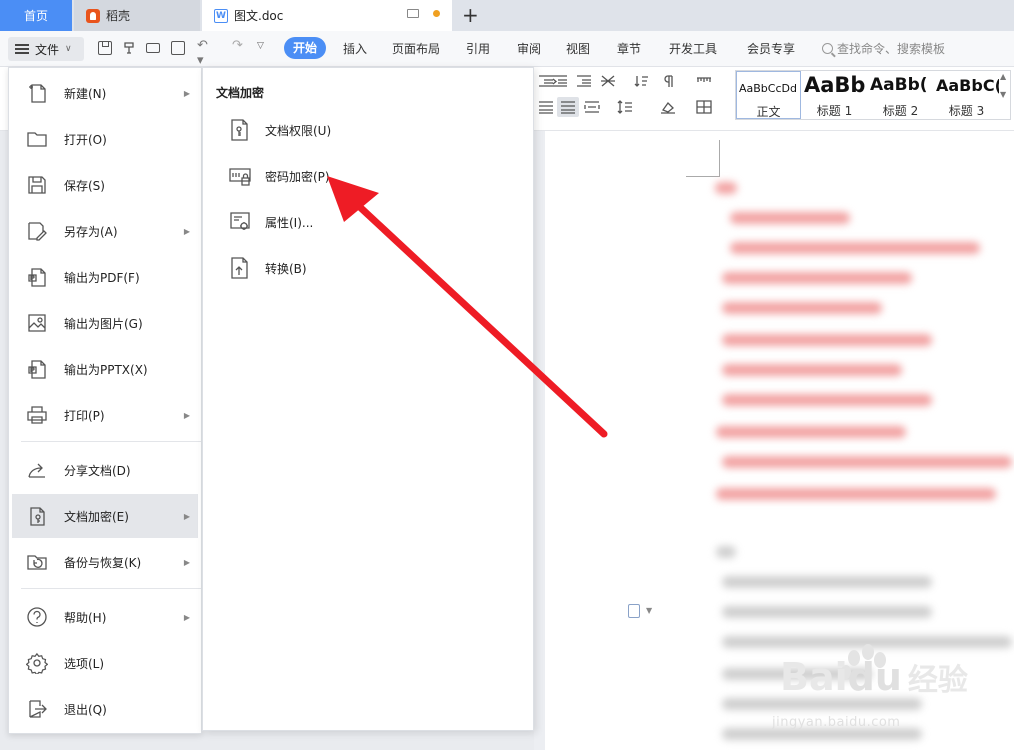 The width and height of the screenshot is (1014, 750). What do you see at coordinates (239, 45) in the screenshot?
I see `redo-icon: ↷` at bounding box center [239, 45].